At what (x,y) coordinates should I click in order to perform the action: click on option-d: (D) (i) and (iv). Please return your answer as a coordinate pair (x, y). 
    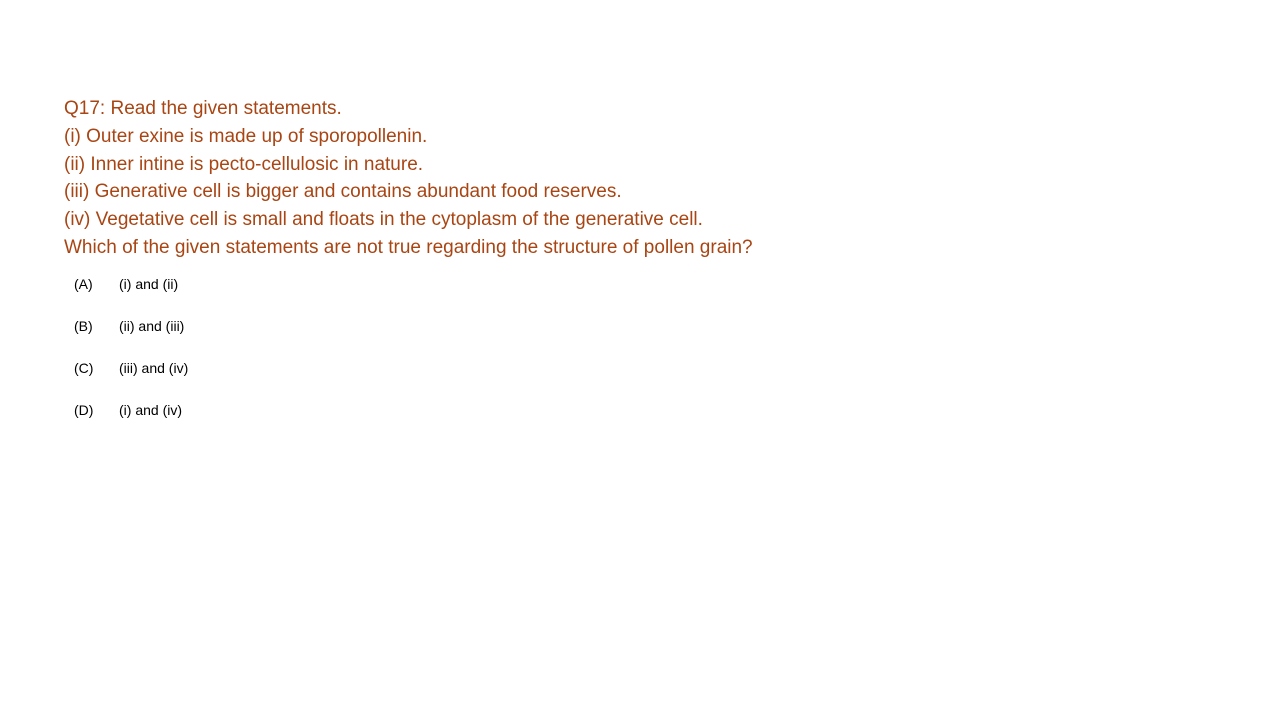
    Looking at the image, I should click on (131, 421).